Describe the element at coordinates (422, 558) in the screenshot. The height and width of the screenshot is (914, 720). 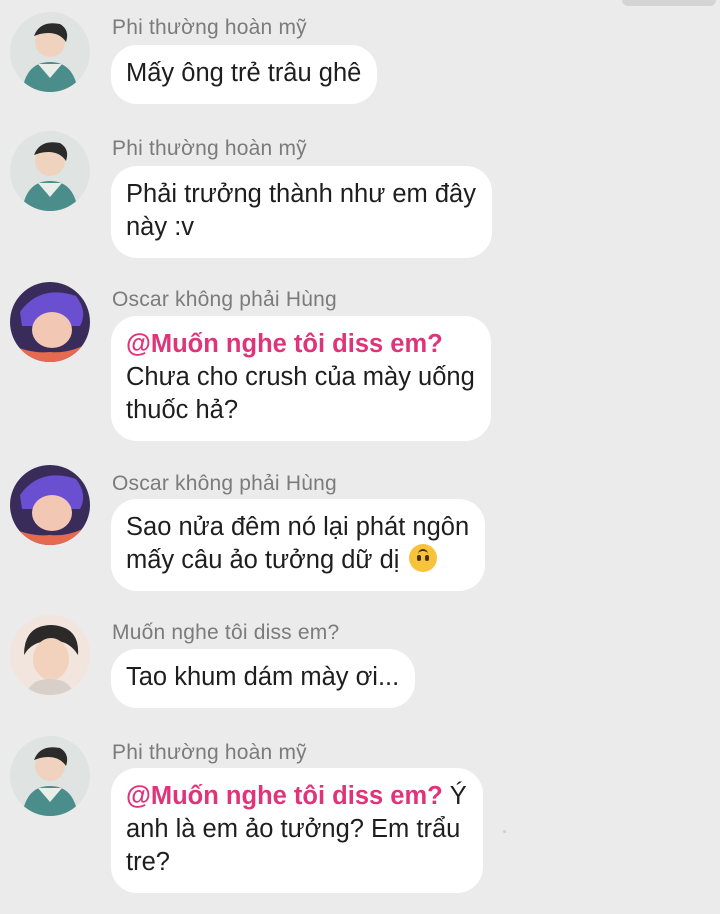
I see `upside-down-face-icon` at that location.